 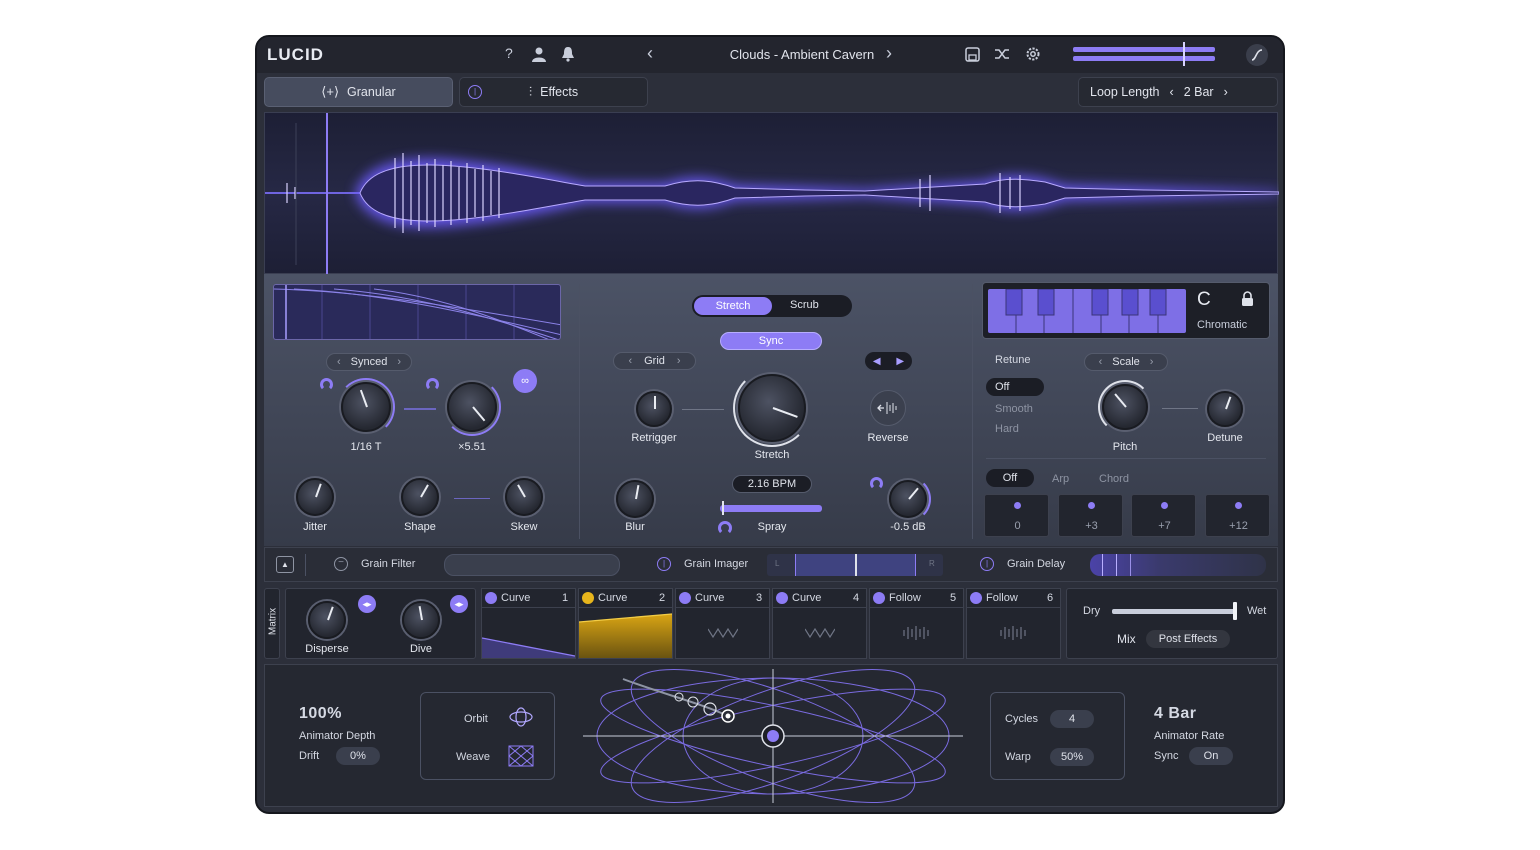 What do you see at coordinates (320, 714) in the screenshot?
I see `animator-depth-value: 100%` at bounding box center [320, 714].